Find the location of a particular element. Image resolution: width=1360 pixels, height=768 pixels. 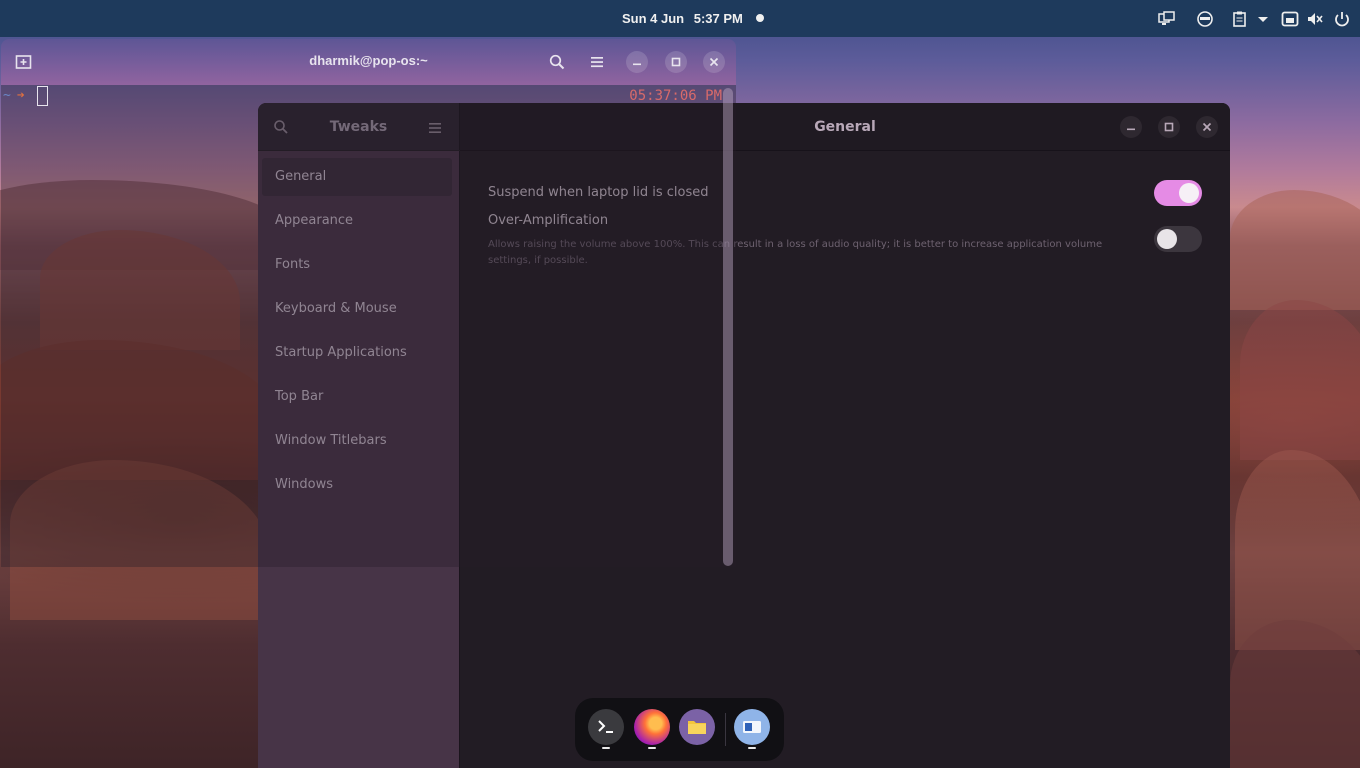

volume-muted-icon is located at coordinates (1315, 19).